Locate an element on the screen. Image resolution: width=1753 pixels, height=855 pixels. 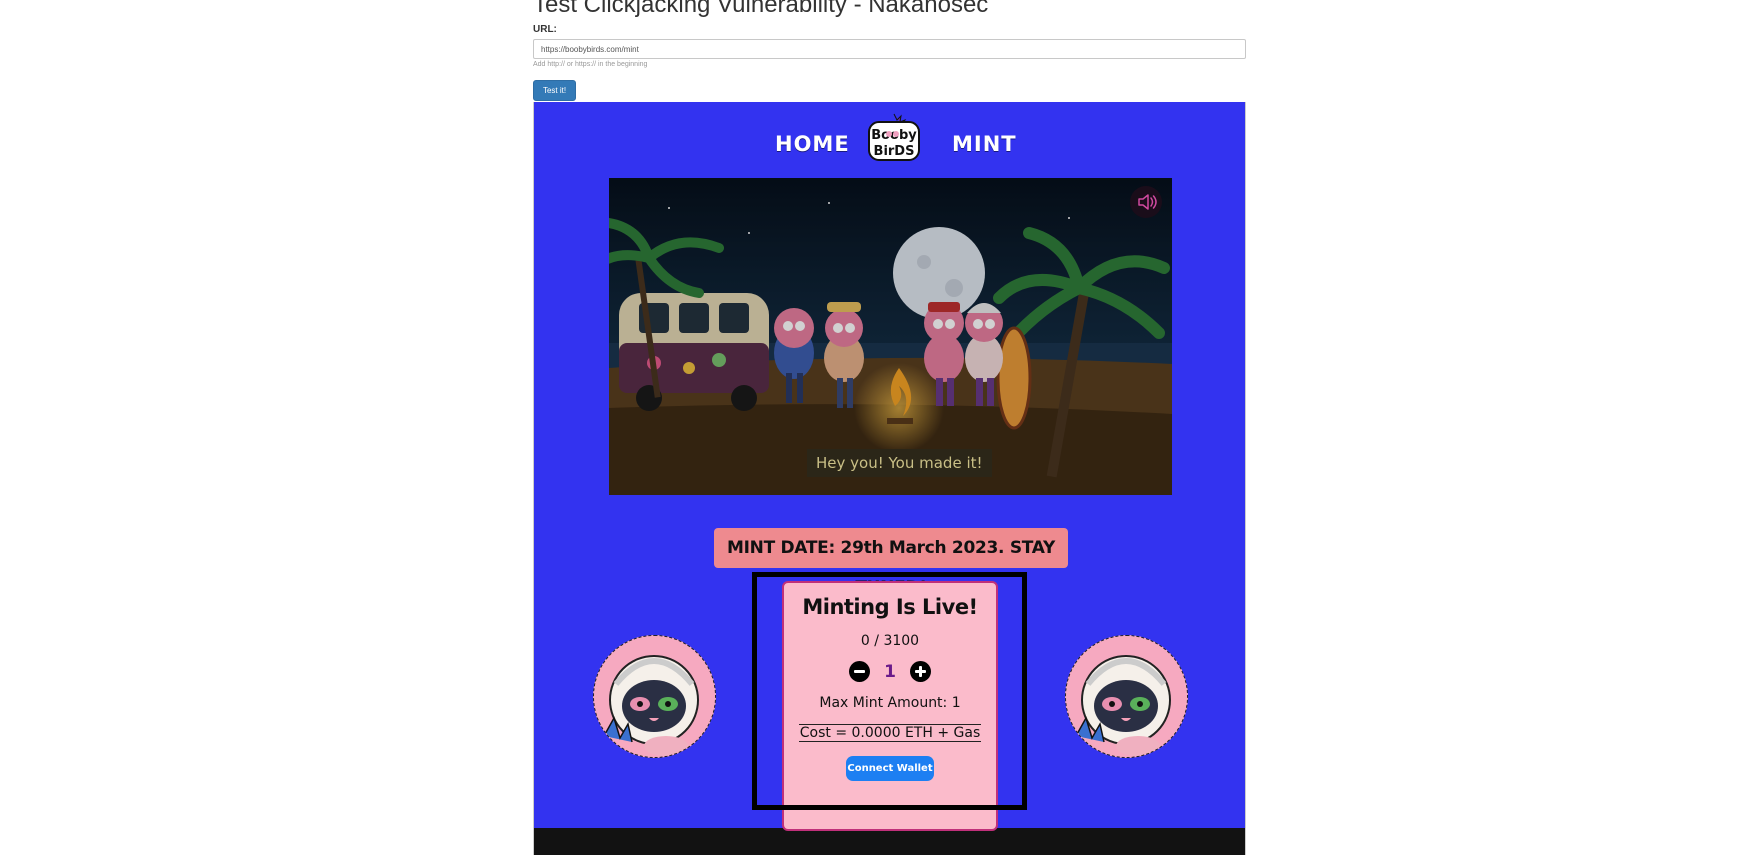
nav-mint-link: MINT is located at coordinates (984, 144).